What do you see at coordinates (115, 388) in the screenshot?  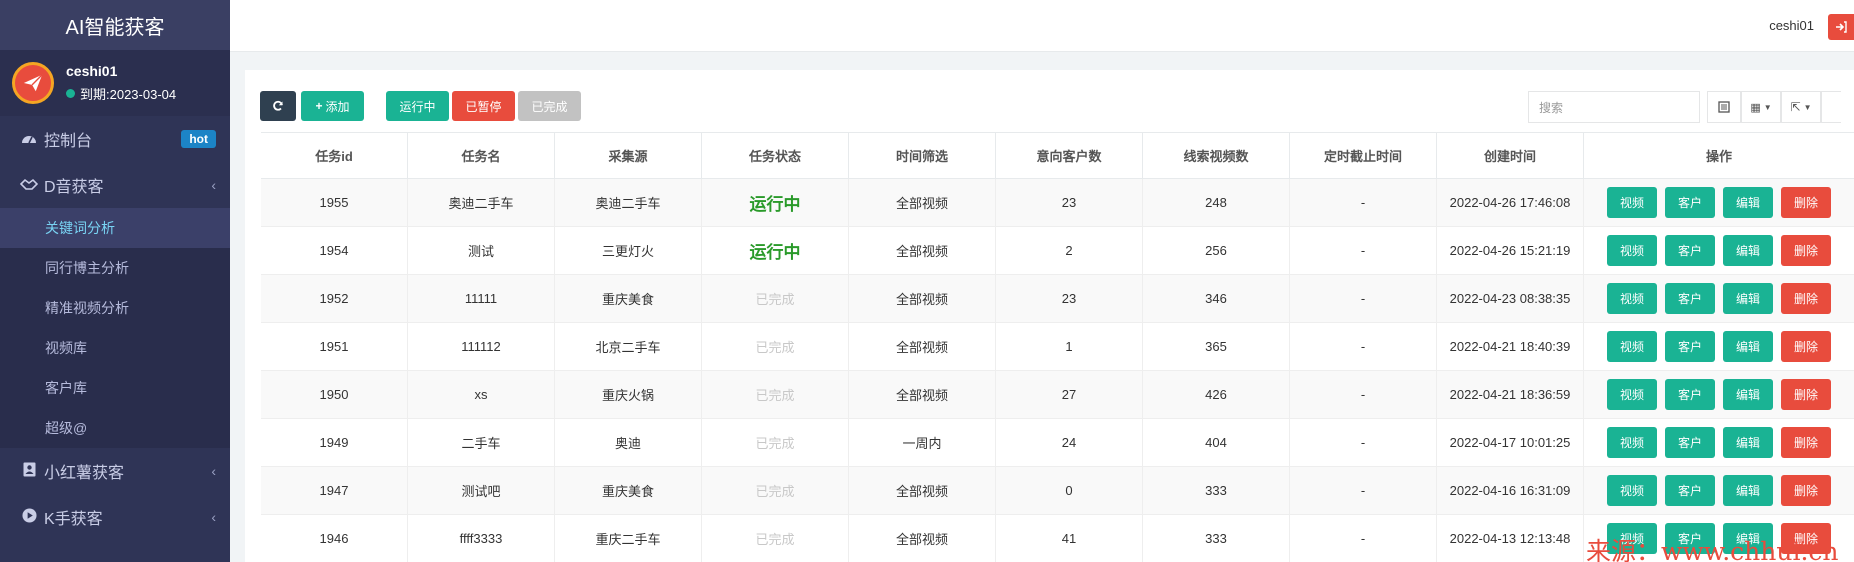 I see `sidebar-sub-client-library: 客户库` at bounding box center [115, 388].